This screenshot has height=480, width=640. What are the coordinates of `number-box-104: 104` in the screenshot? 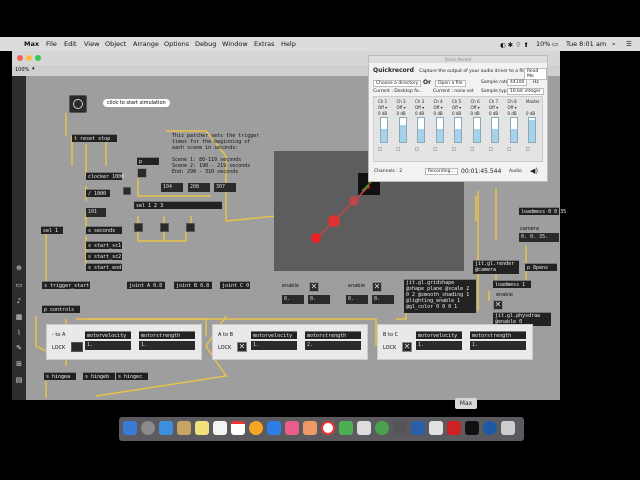 It's located at (172, 187).